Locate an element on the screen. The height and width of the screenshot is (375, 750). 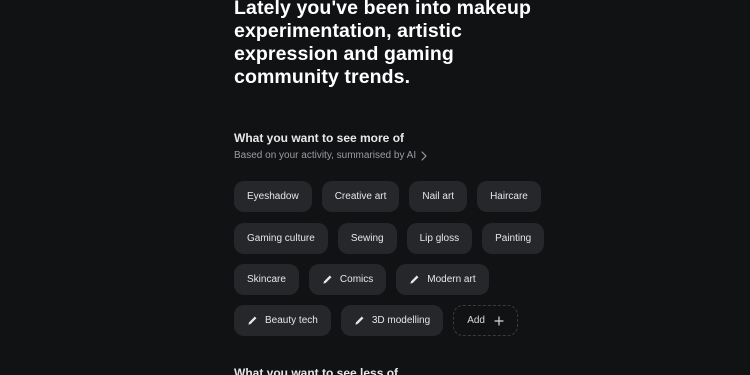
chip-row-3: Skincare Comics Modern art is located at coordinates (361, 279).